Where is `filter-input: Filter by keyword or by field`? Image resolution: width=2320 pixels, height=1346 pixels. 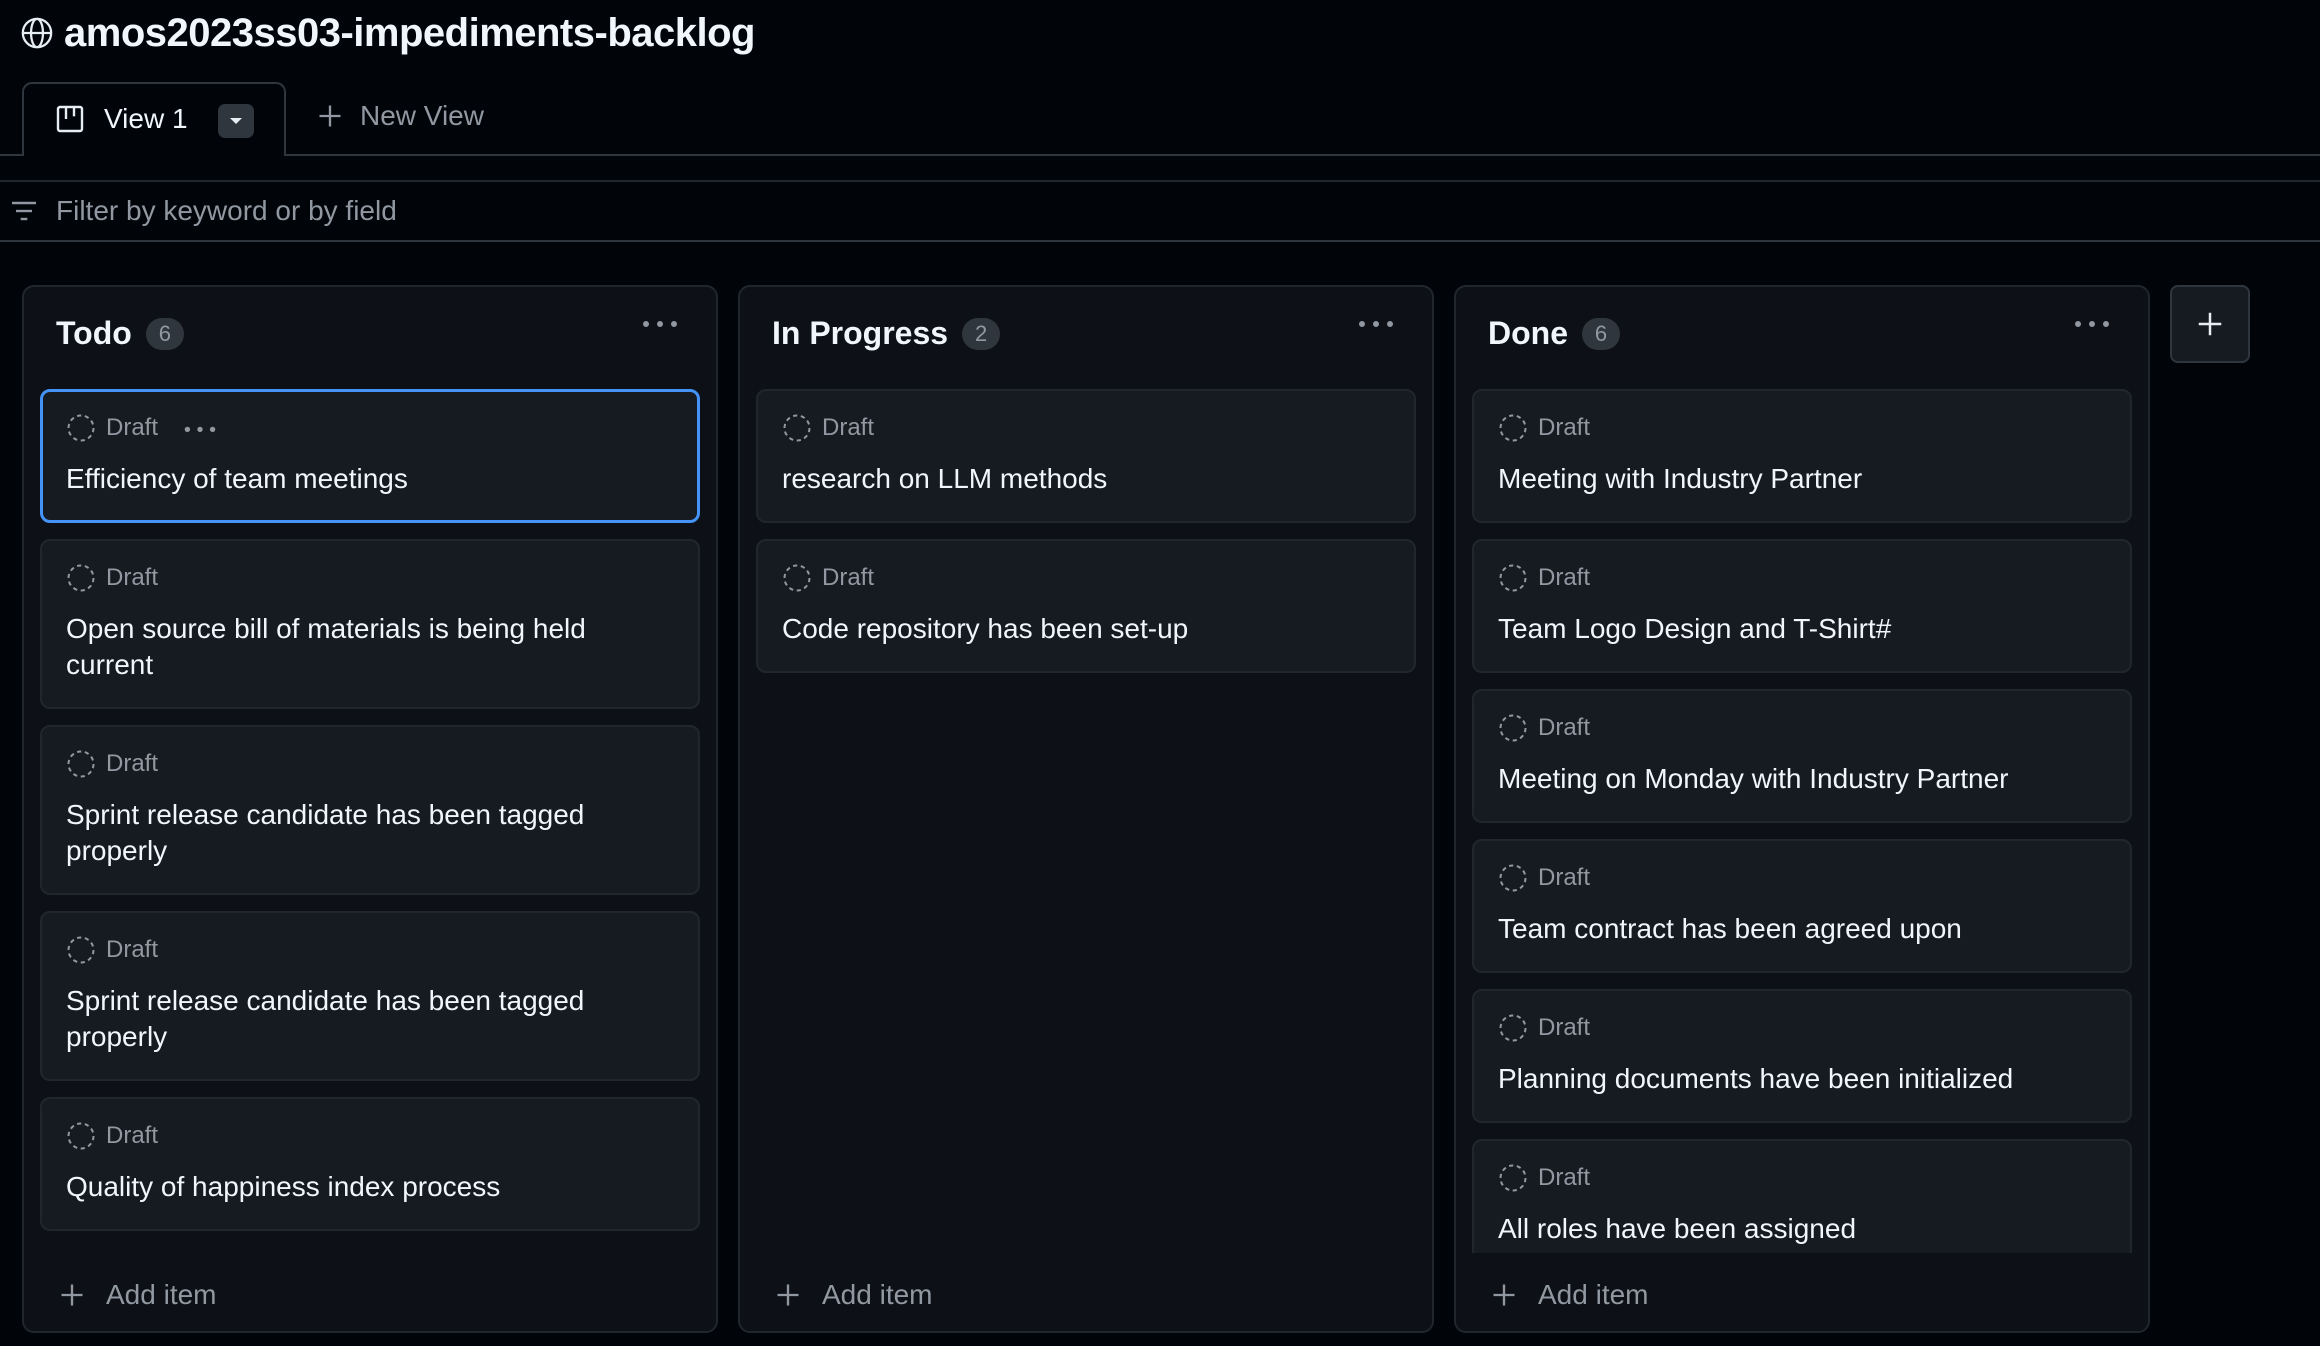
filter-input: Filter by keyword or by field is located at coordinates (226, 211).